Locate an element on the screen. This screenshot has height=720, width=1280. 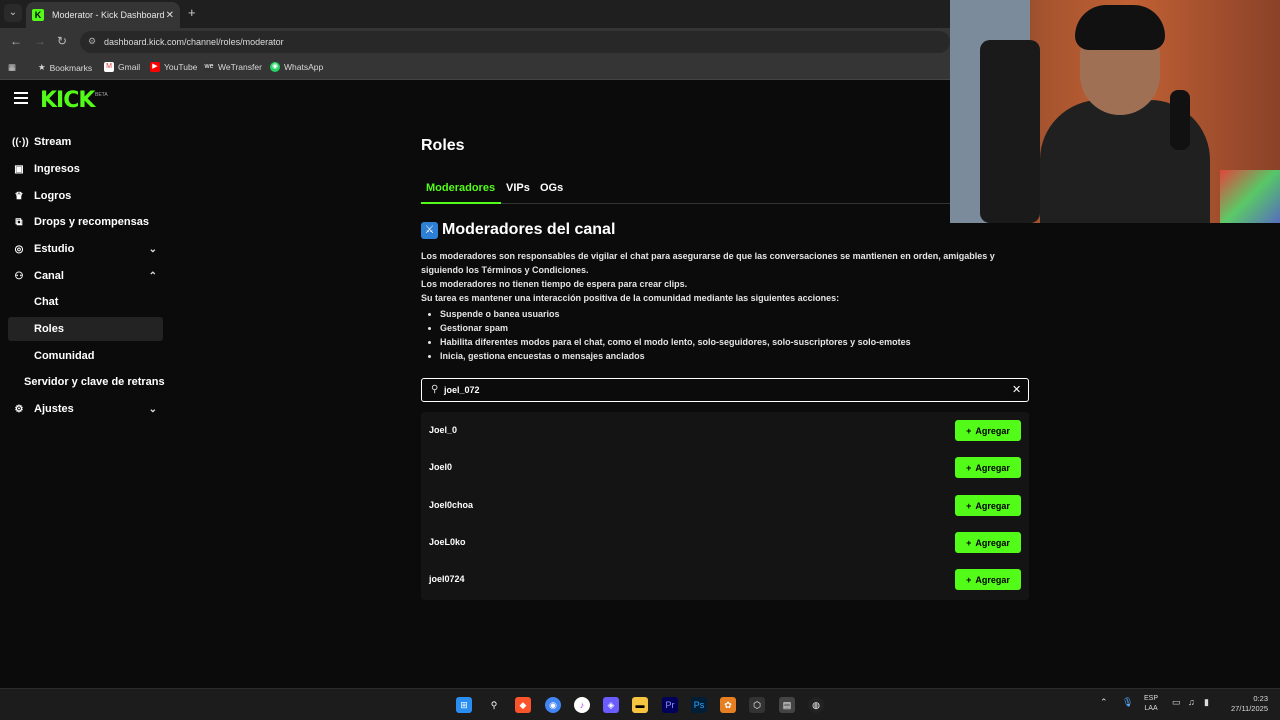
back-arrow-icon: ← is located at coordinates (16, 41).